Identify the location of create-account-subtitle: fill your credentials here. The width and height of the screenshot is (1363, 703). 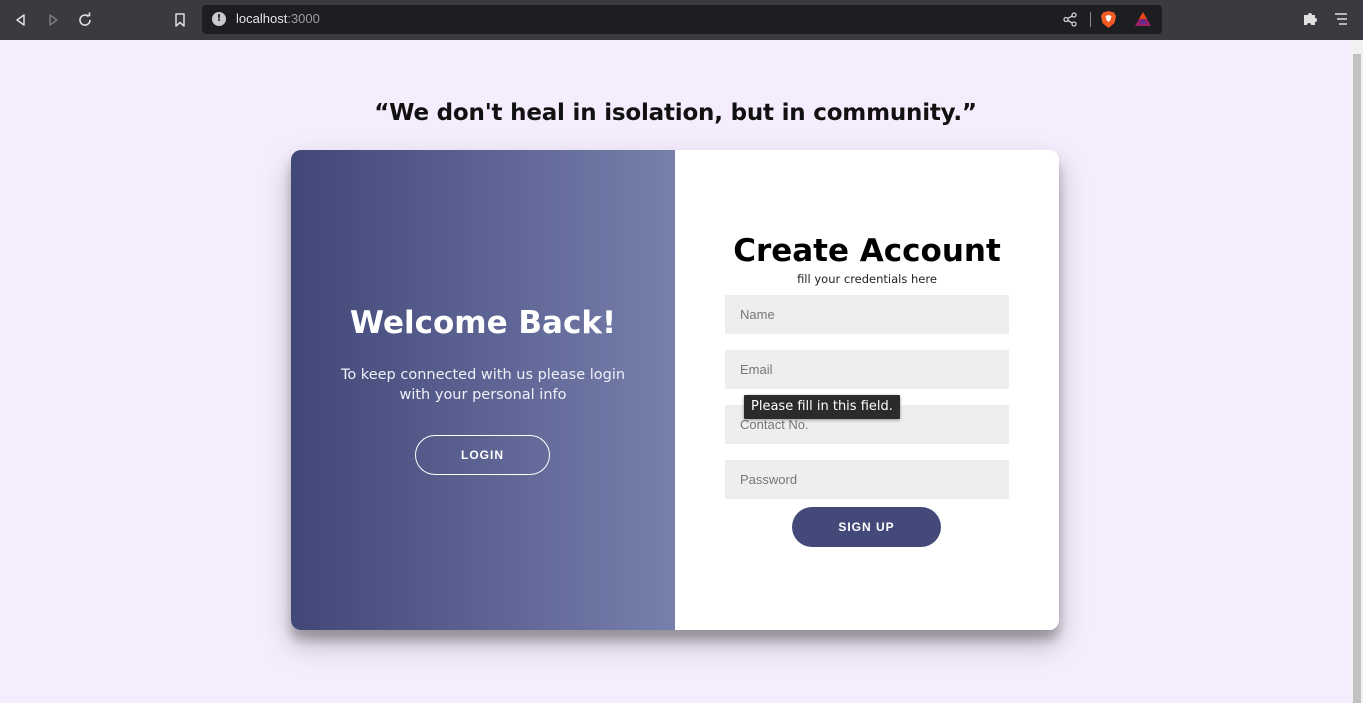
(867, 279).